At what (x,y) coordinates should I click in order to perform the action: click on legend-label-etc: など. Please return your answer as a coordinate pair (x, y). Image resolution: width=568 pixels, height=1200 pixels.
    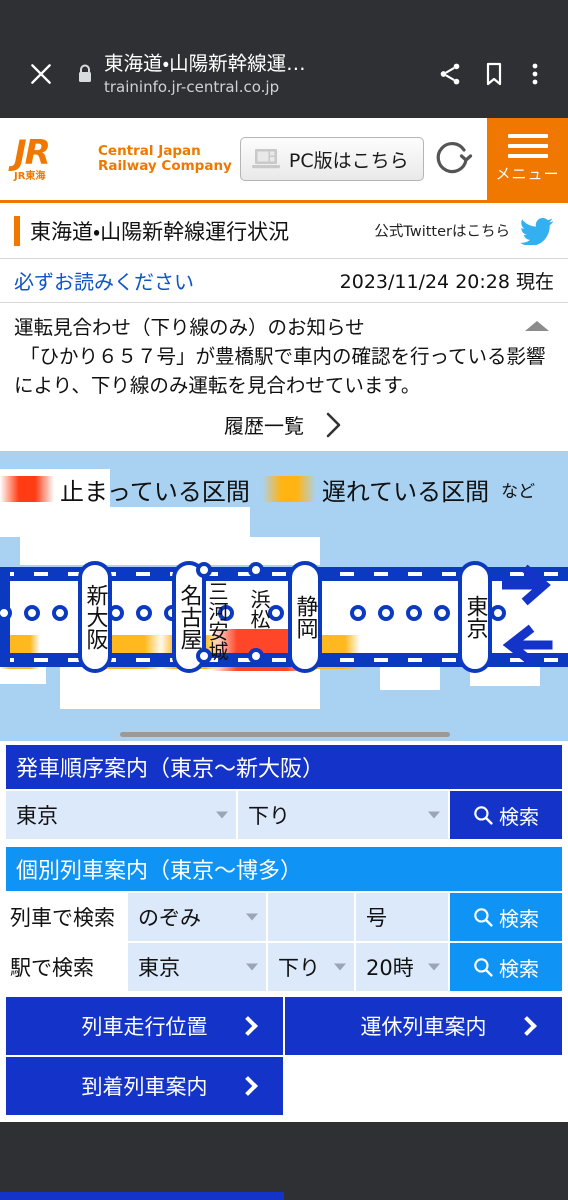
    Looking at the image, I should click on (518, 491).